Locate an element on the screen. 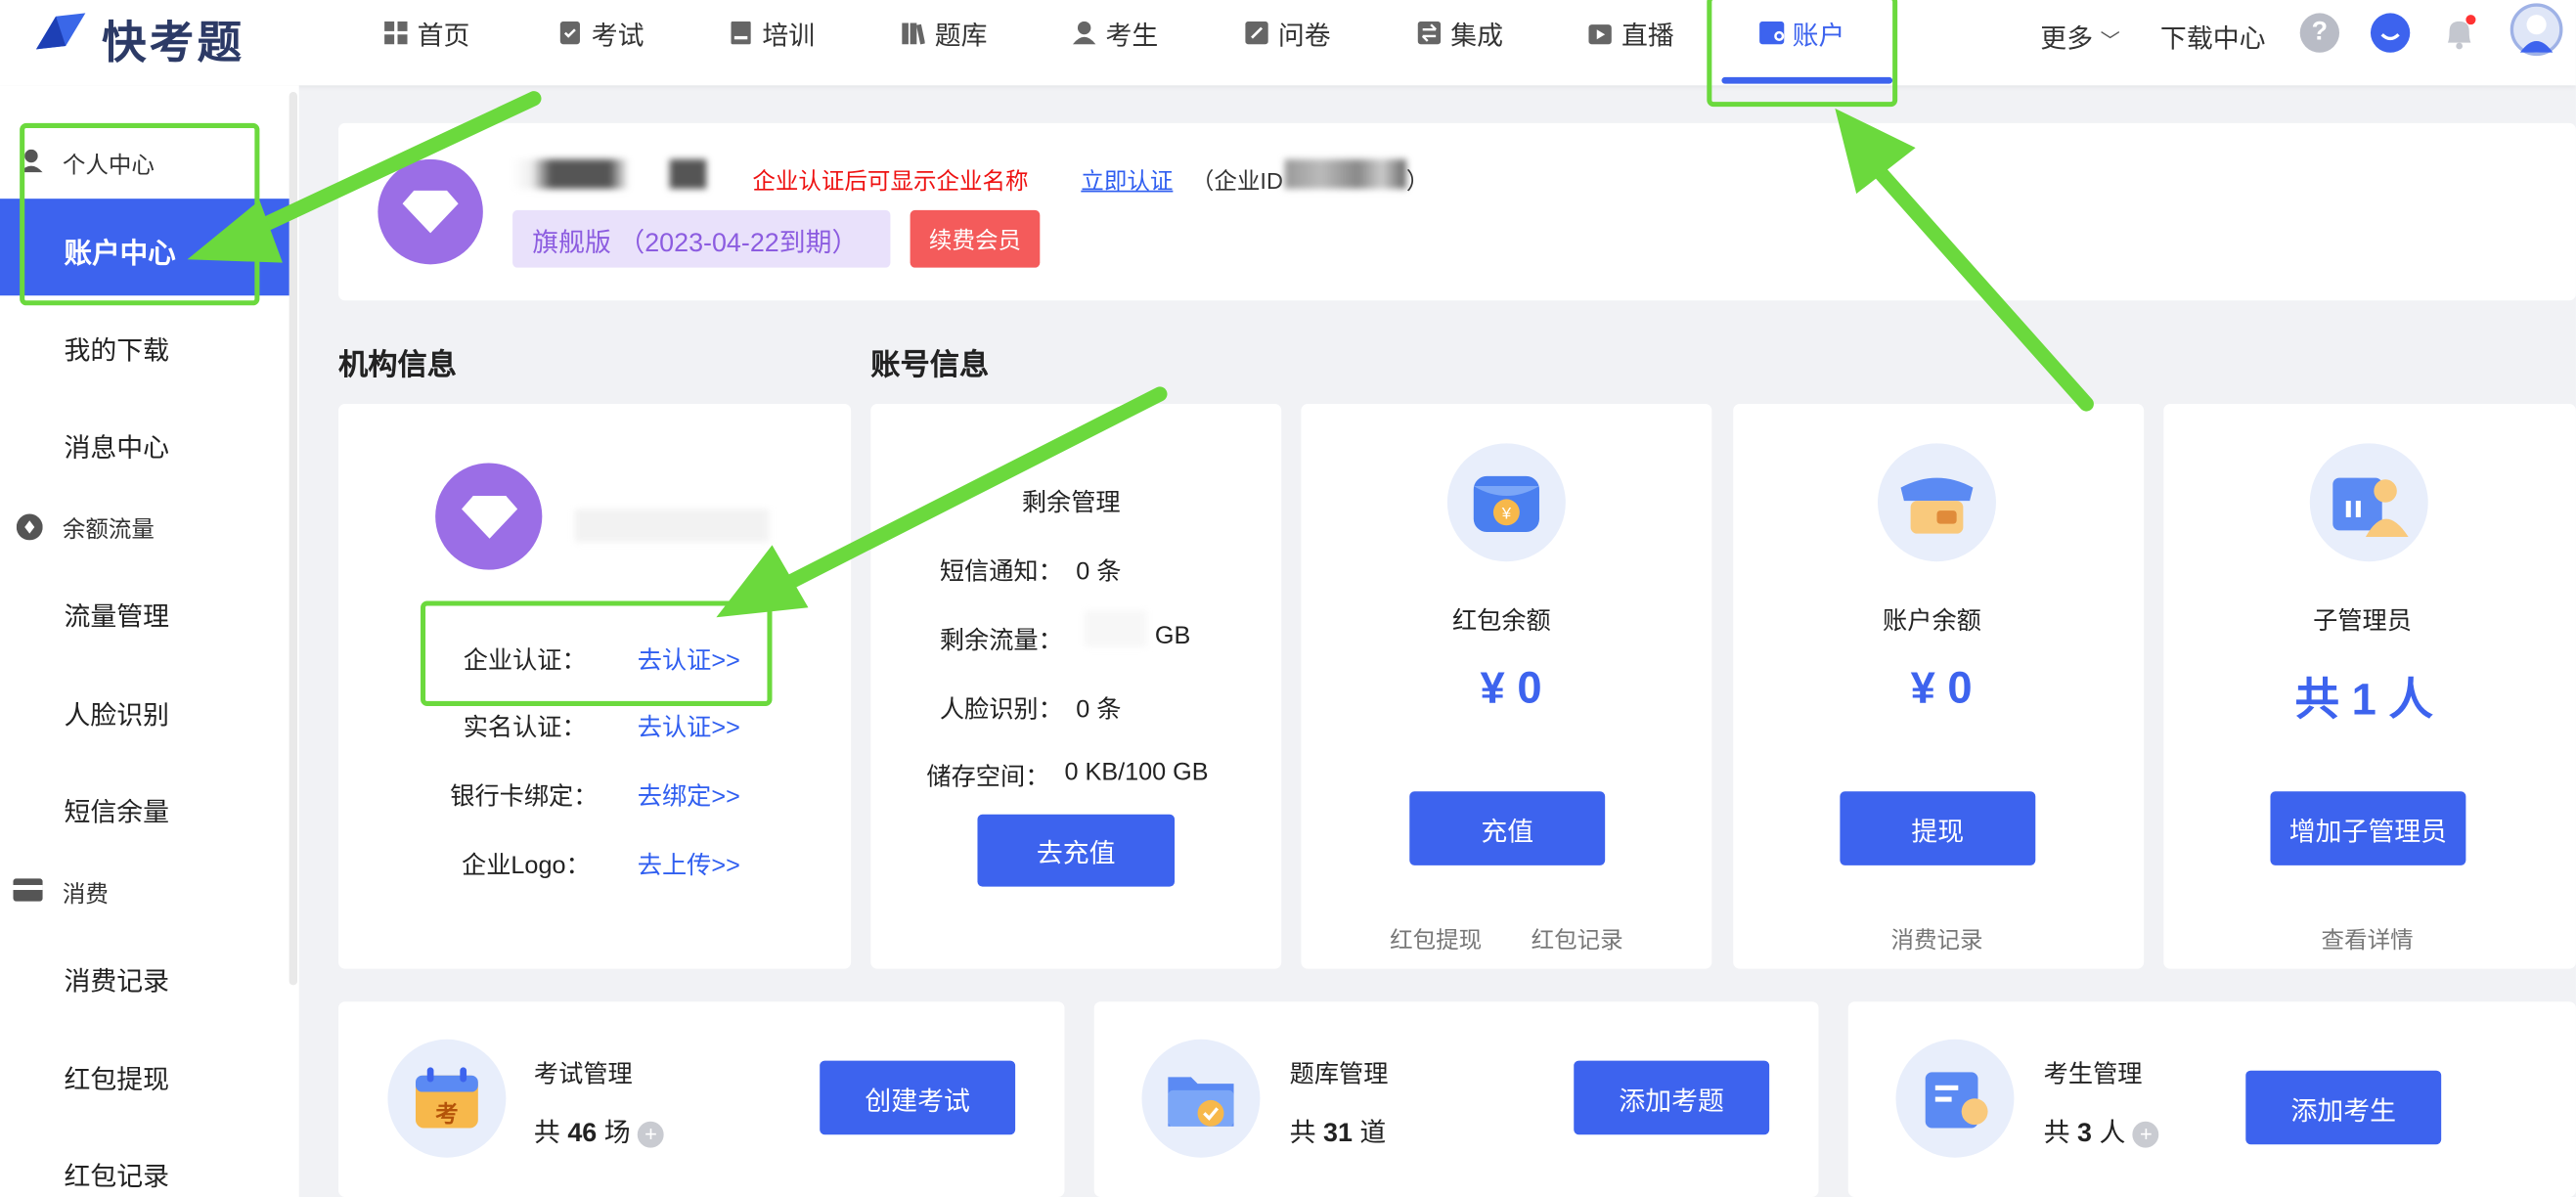 The width and height of the screenshot is (2576, 1197). arrow-to-sidebar is located at coordinates (364, 177).